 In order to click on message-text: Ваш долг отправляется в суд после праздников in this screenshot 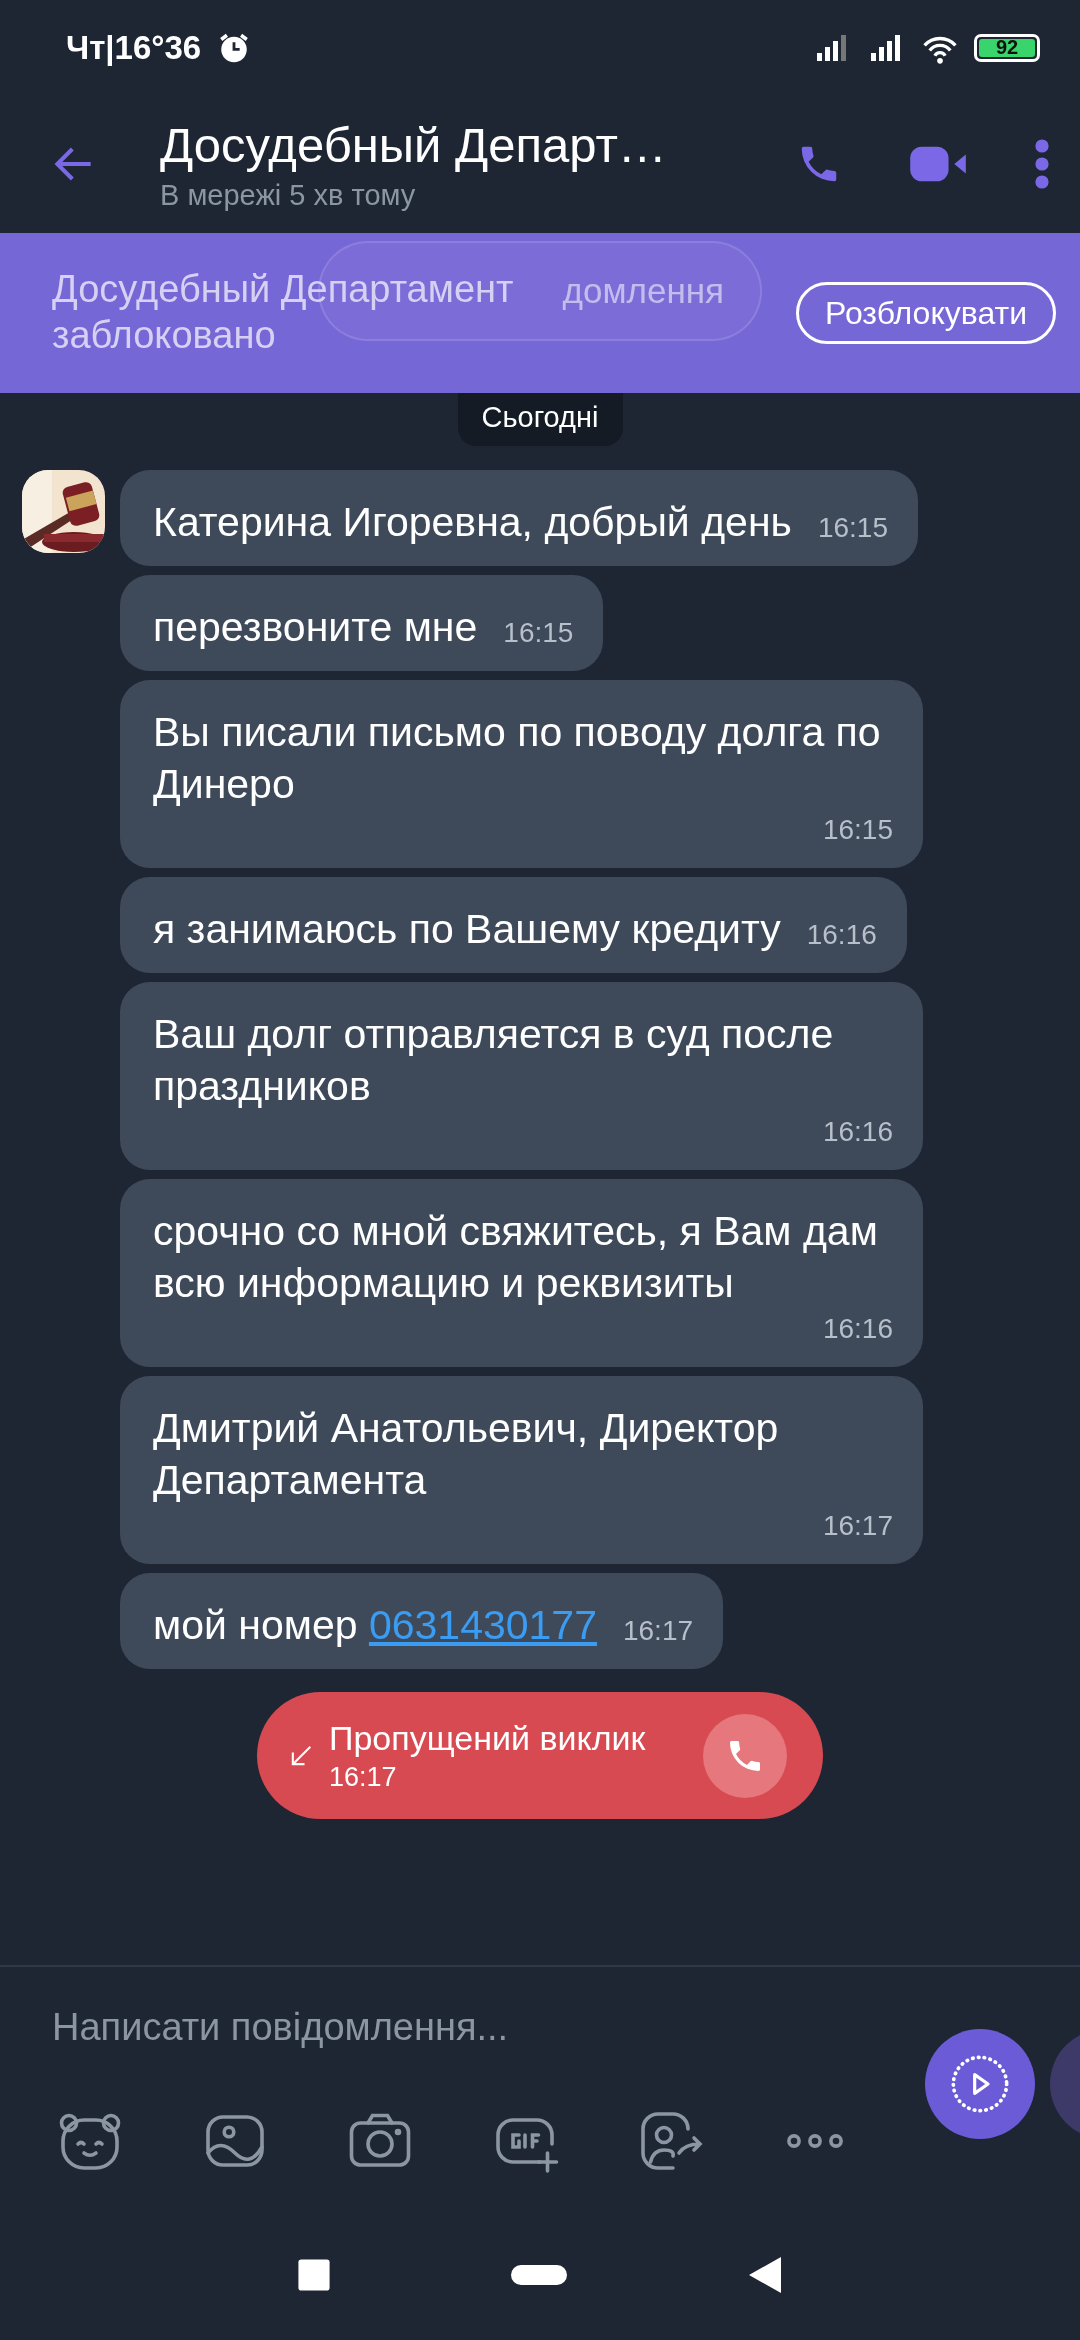, I will do `click(494, 1060)`.